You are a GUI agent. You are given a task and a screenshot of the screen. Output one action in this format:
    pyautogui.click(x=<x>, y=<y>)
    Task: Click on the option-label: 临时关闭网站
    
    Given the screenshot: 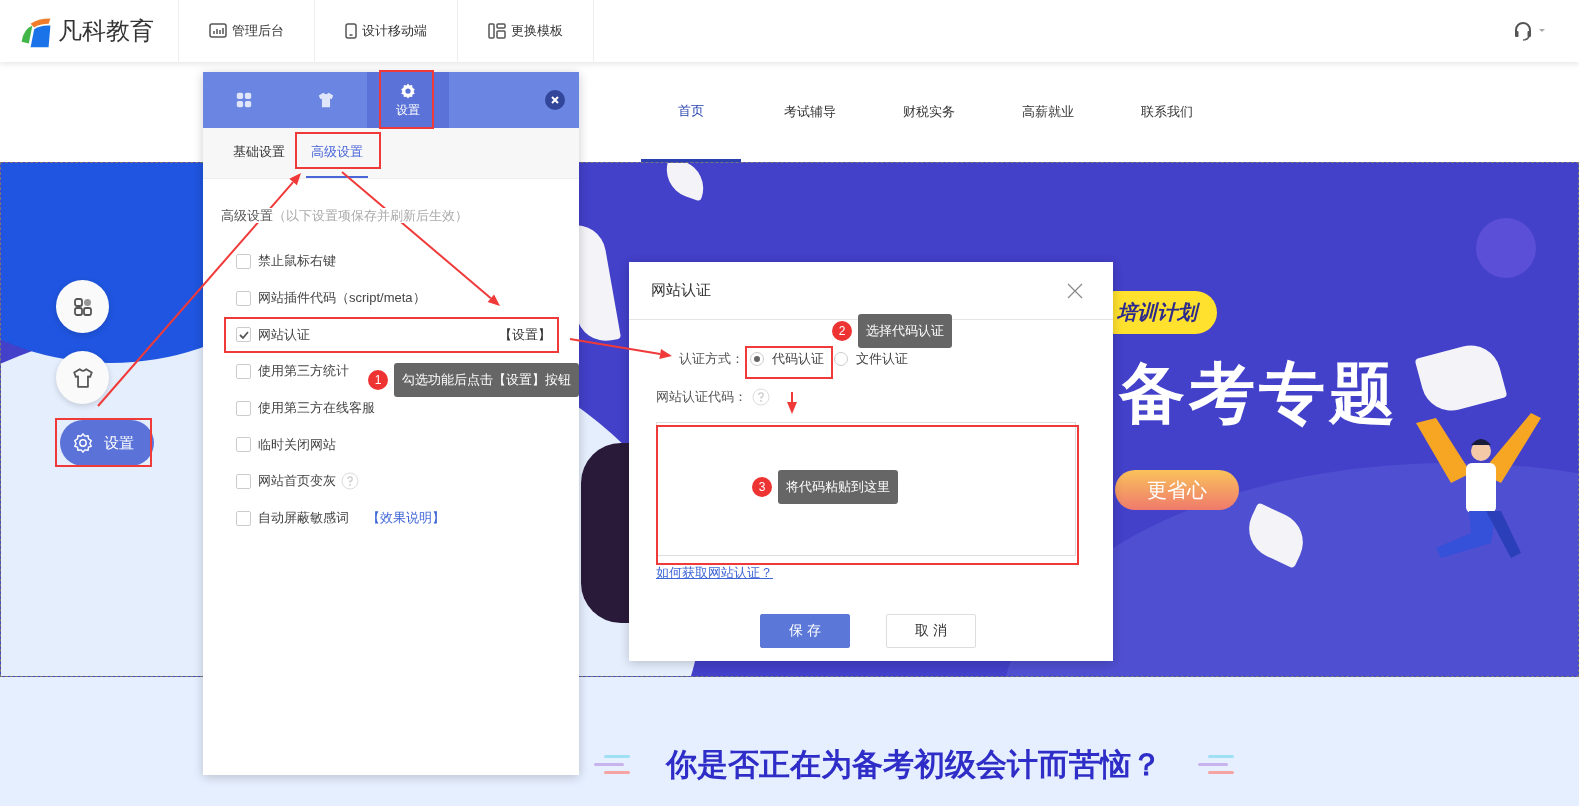 What is the action you would take?
    pyautogui.click(x=297, y=444)
    